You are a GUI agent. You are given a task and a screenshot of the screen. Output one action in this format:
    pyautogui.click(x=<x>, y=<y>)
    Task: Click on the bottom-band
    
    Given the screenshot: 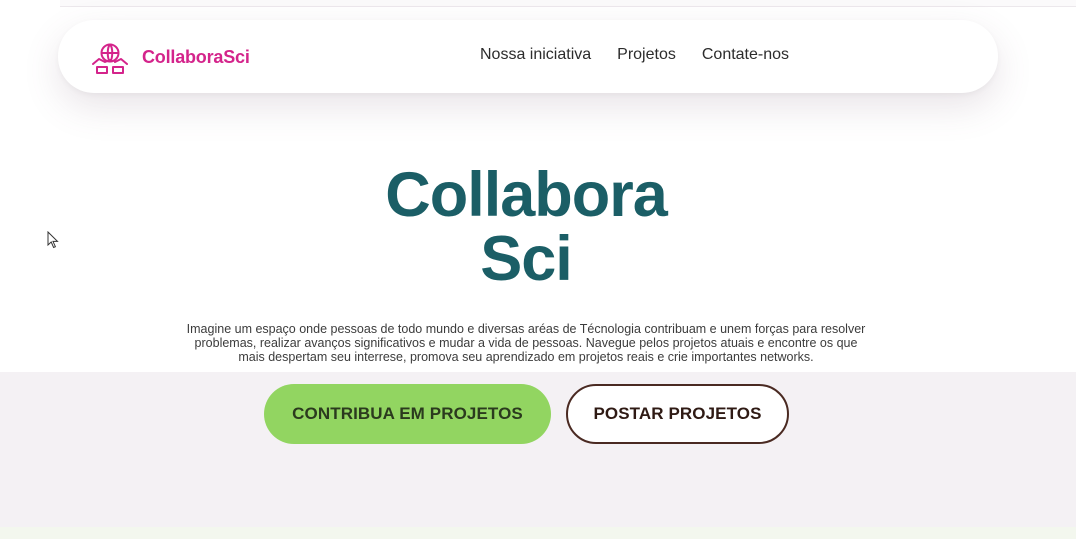 What is the action you would take?
    pyautogui.click(x=538, y=533)
    